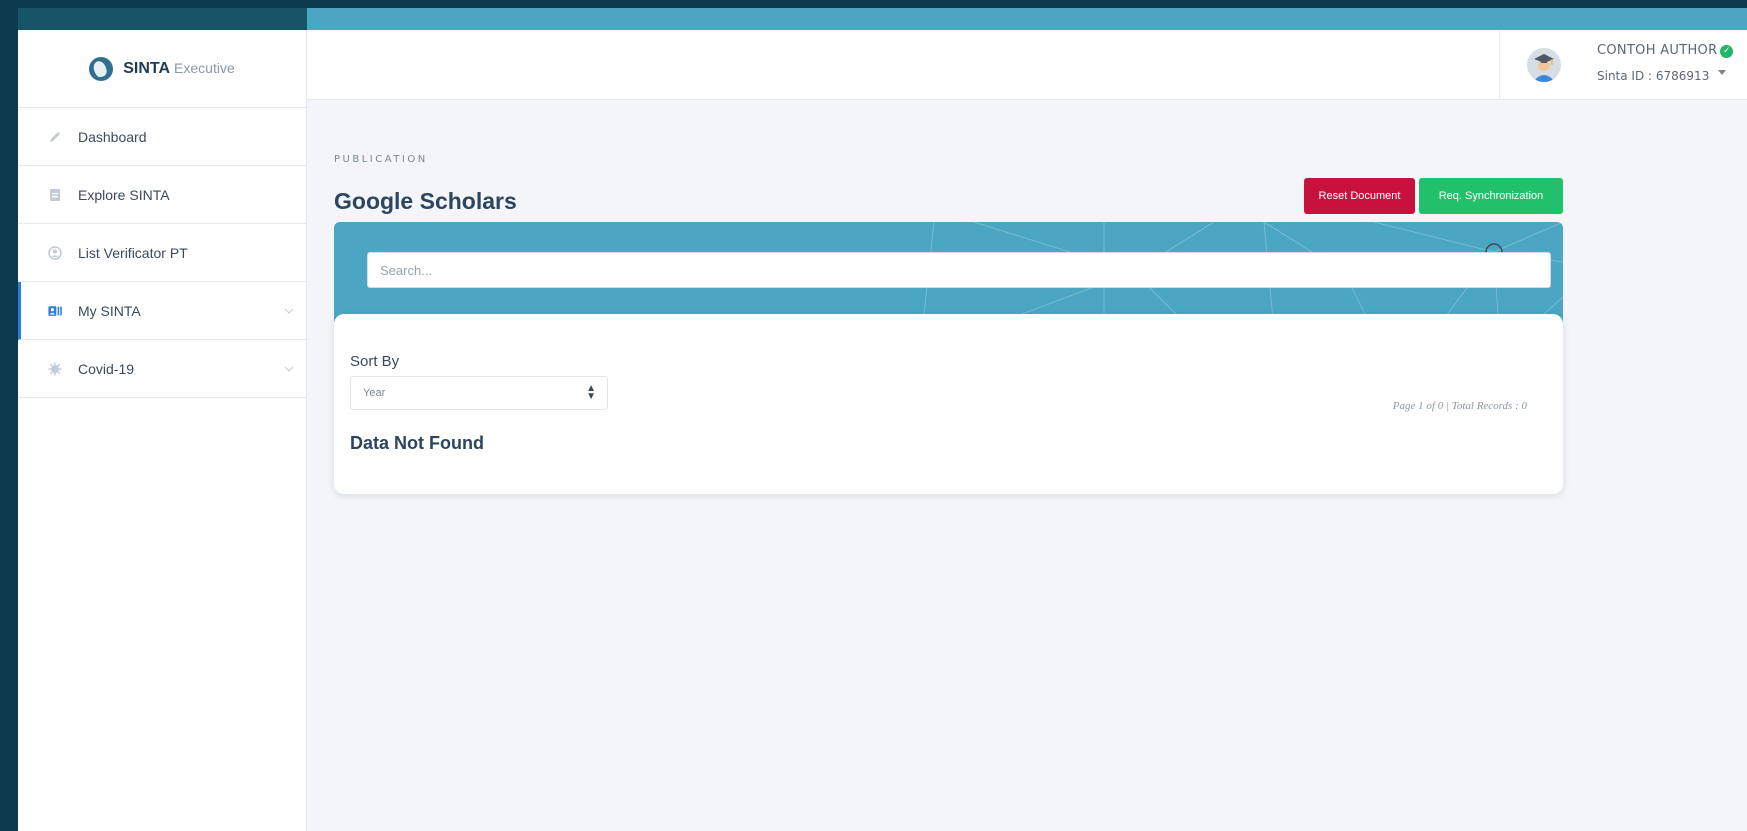 This screenshot has height=831, width=1747. Describe the element at coordinates (1027, 19) in the screenshot. I see `header-top-strip` at that location.